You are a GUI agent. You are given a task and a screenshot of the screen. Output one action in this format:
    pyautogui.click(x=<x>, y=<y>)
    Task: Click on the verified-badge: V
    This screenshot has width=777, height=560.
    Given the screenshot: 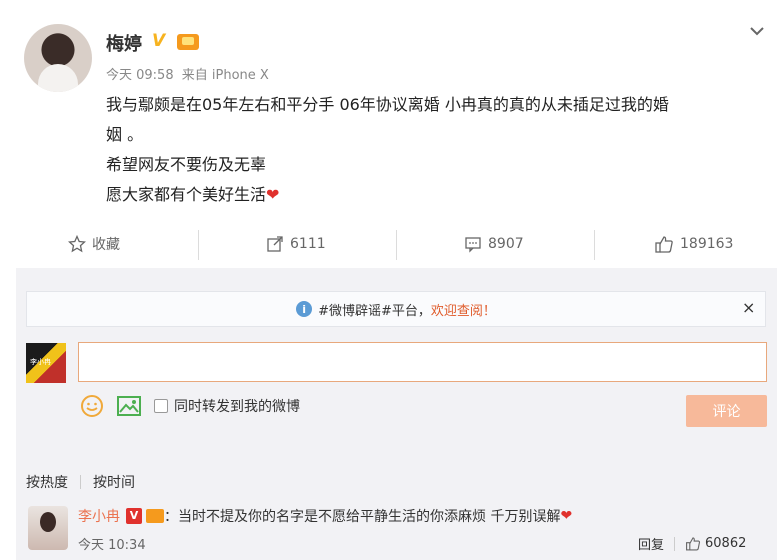 What is the action you would take?
    pyautogui.click(x=159, y=41)
    